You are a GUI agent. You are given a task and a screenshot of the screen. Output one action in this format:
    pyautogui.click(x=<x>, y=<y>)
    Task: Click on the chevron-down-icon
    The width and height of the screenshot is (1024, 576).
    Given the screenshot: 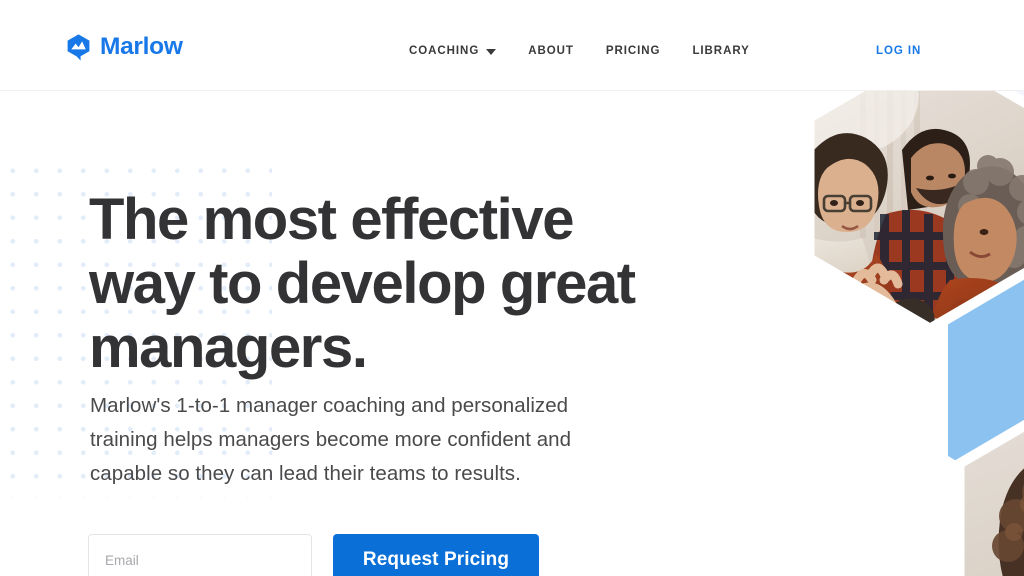 What is the action you would take?
    pyautogui.click(x=491, y=51)
    